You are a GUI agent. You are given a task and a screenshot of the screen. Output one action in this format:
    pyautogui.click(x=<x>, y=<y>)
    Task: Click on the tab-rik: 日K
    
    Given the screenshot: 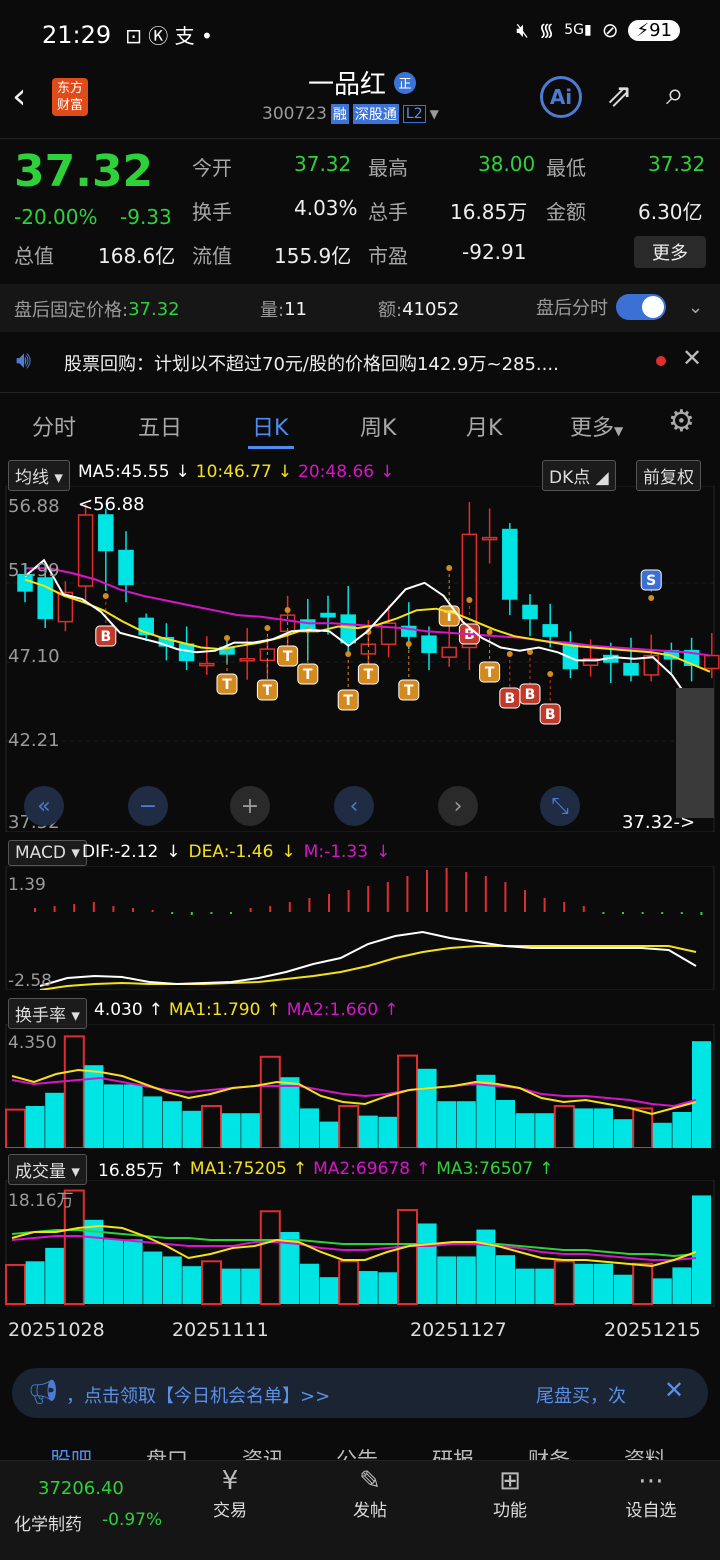 What is the action you would take?
    pyautogui.click(x=270, y=426)
    